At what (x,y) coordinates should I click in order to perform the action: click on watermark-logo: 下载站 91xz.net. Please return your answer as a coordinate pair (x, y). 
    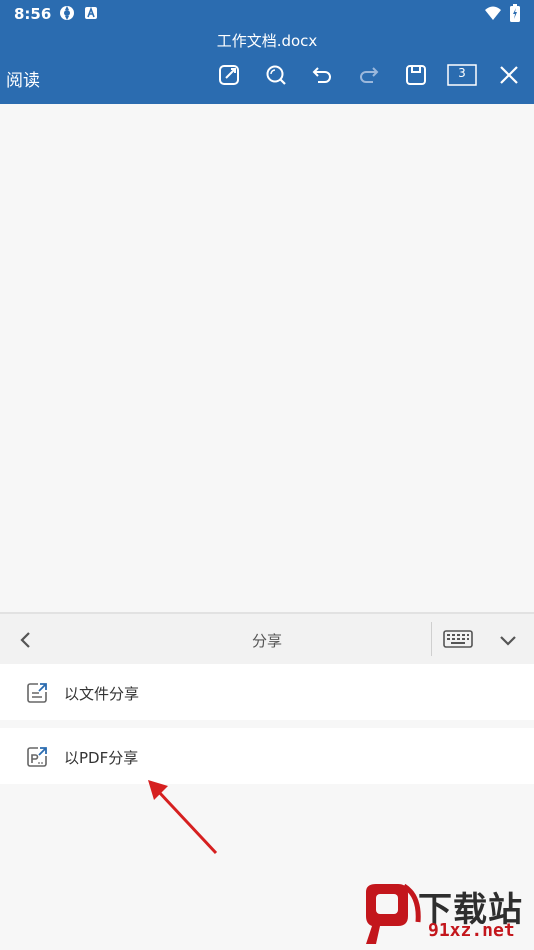
    Looking at the image, I should click on (444, 915).